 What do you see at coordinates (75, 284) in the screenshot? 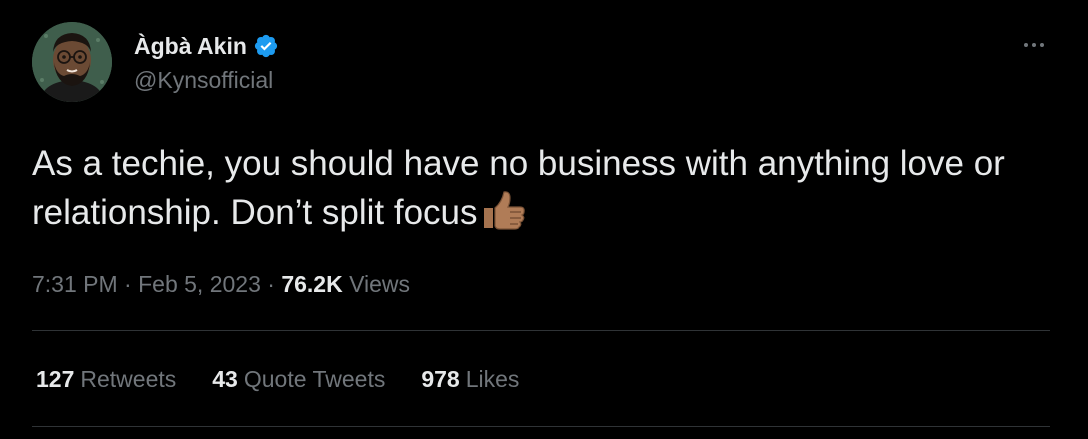
I see `tweet-time: 7:31 PM` at bounding box center [75, 284].